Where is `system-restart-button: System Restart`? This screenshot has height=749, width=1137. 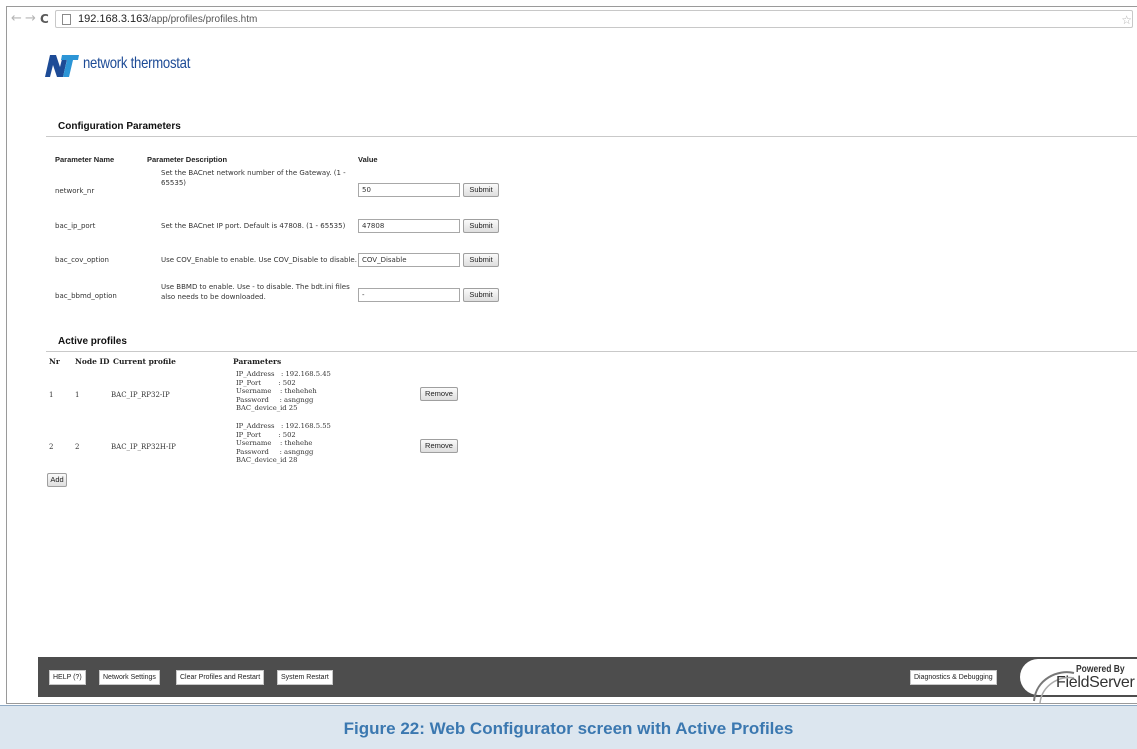
system-restart-button: System Restart is located at coordinates (305, 677).